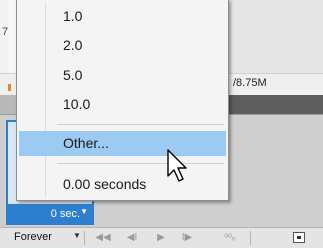  What do you see at coordinates (132, 238) in the screenshot?
I see `previous-frame-icon: ◀I` at bounding box center [132, 238].